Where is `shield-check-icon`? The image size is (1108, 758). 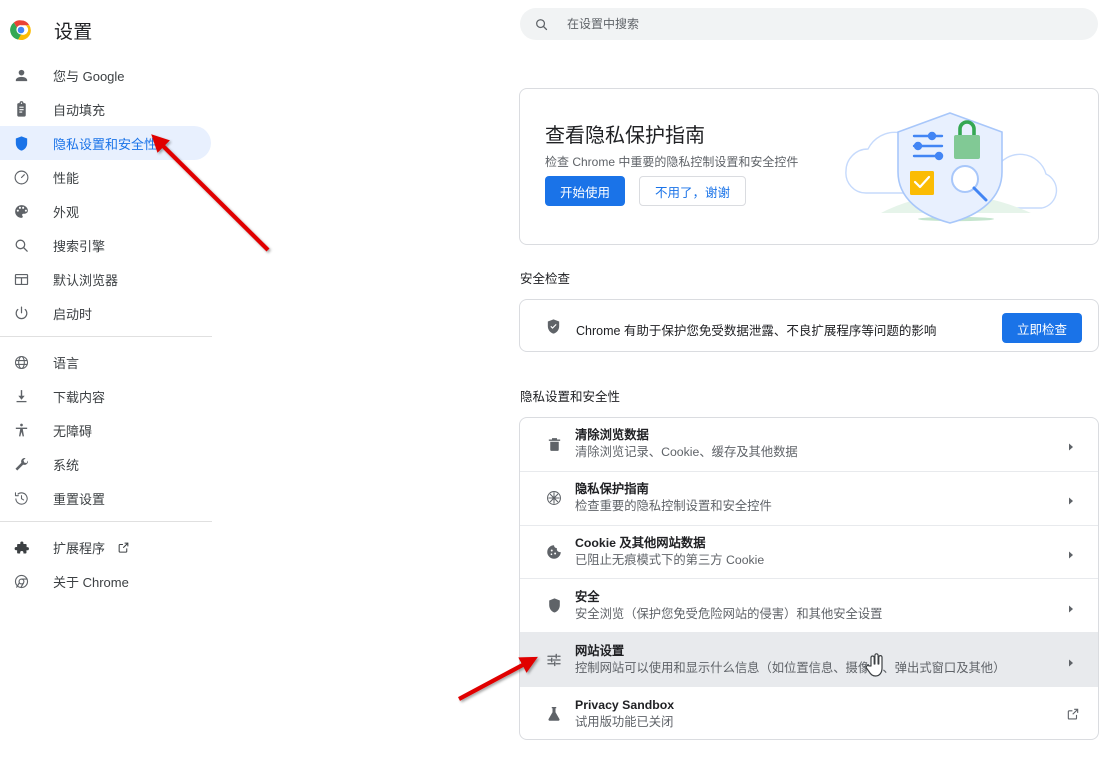 shield-check-icon is located at coordinates (553, 326).